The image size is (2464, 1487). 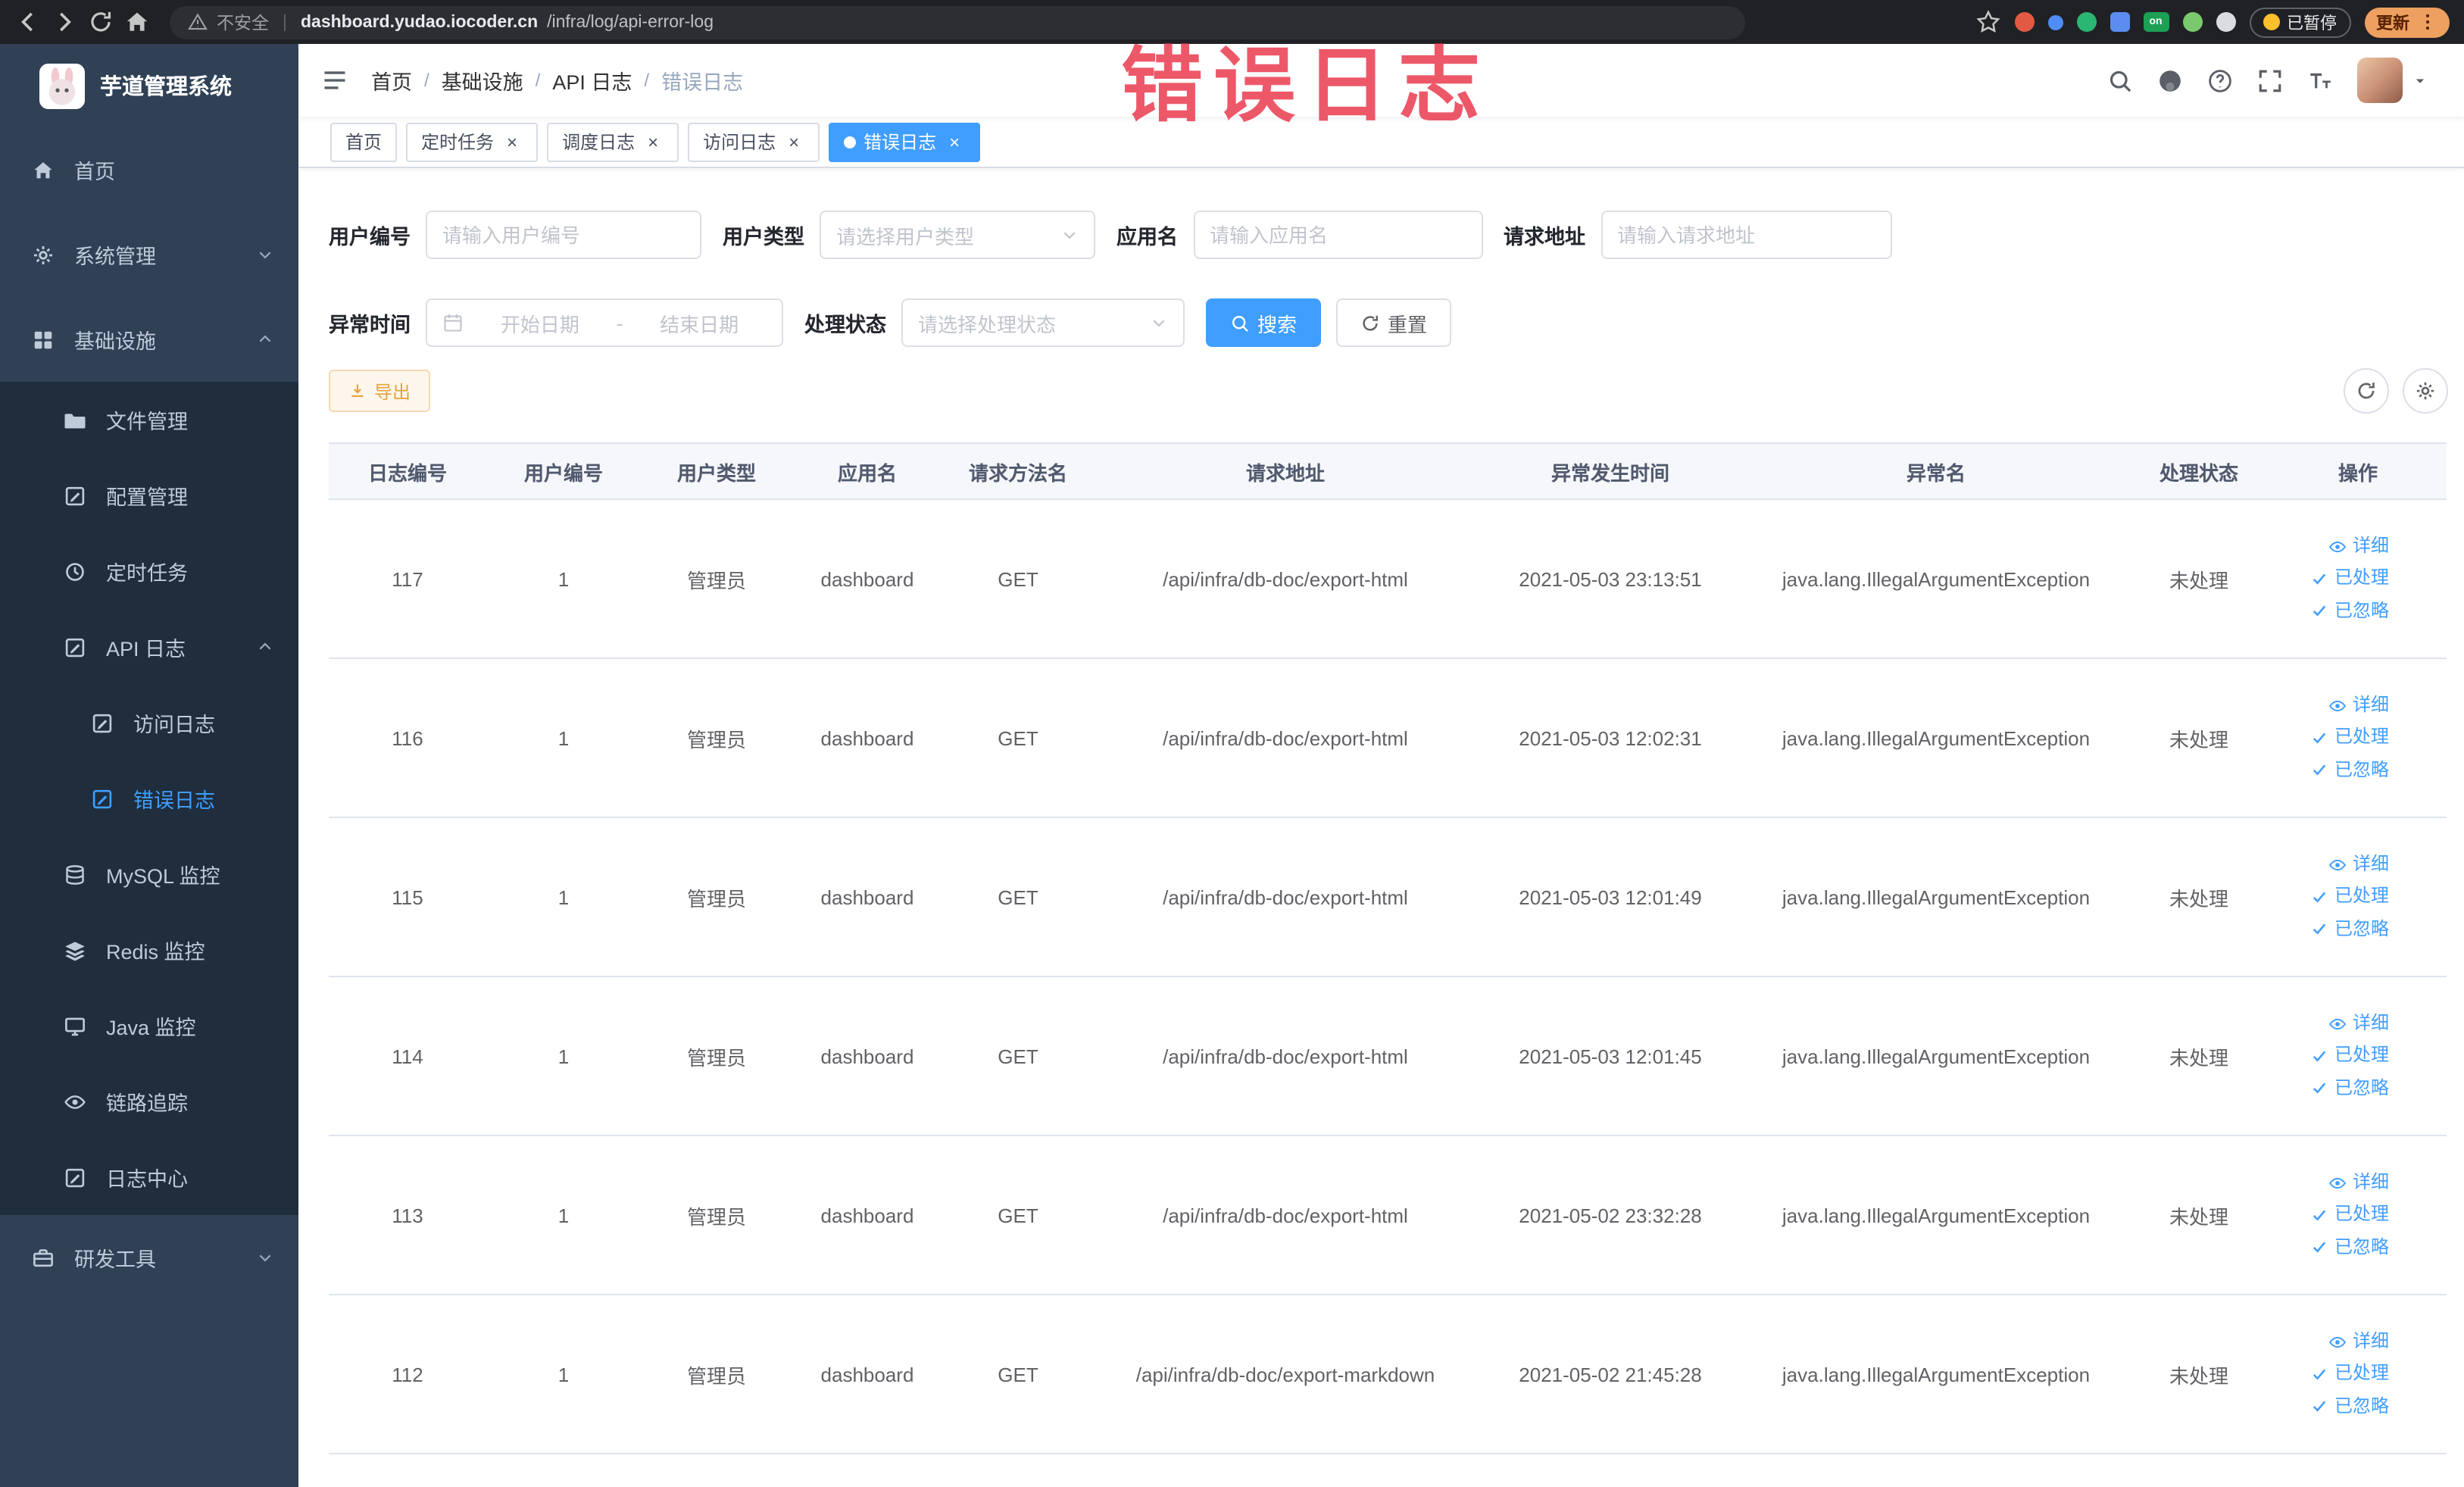 I want to click on sidebar-item-2: 基础设施, so click(x=149, y=339).